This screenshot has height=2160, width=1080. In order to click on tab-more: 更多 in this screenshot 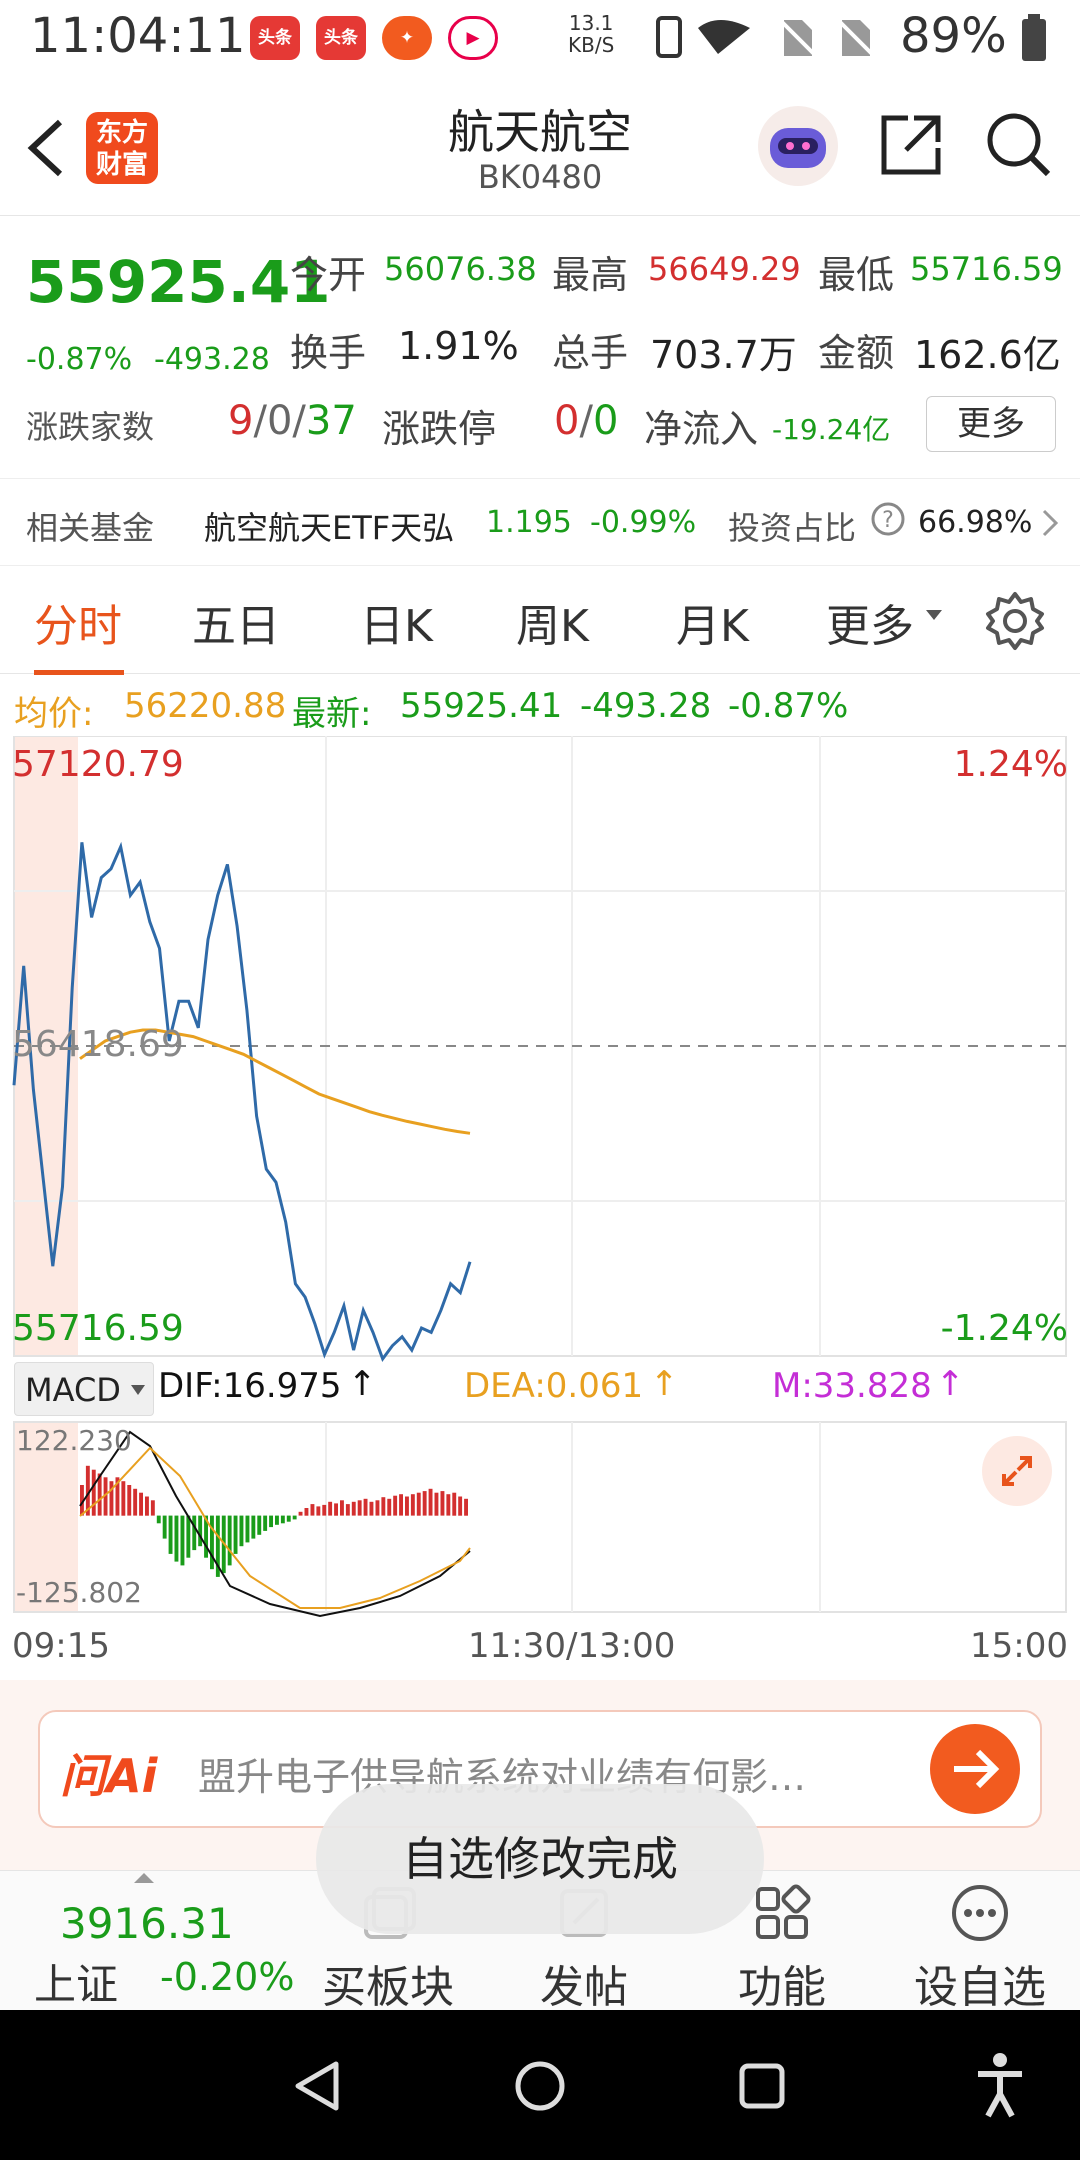, I will do `click(870, 622)`.